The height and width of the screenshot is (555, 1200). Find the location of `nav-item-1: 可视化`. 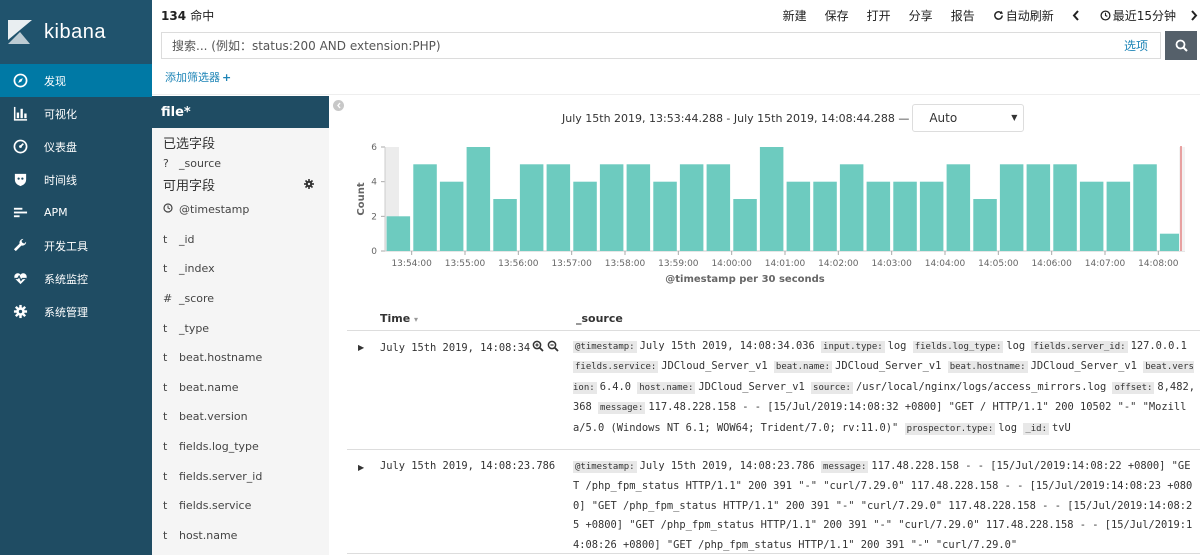

nav-item-1: 可视化 is located at coordinates (76, 113).